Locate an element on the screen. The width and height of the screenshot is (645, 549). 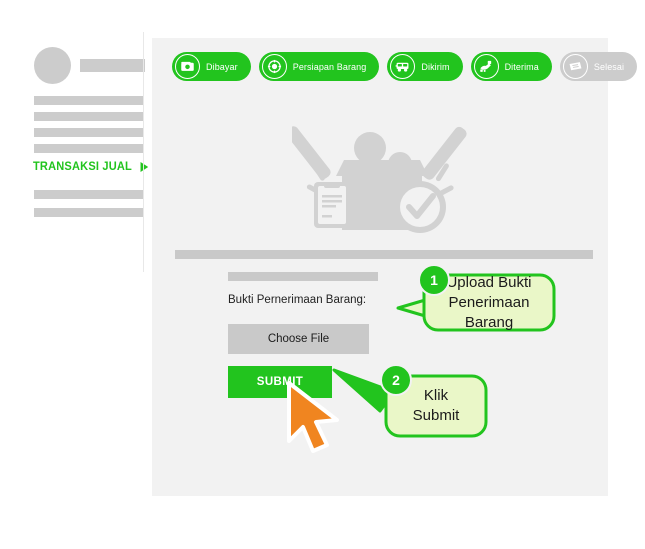
sidebar-item-transaksi-jual: TRANSAKSI JUAL is located at coordinates (91, 167).